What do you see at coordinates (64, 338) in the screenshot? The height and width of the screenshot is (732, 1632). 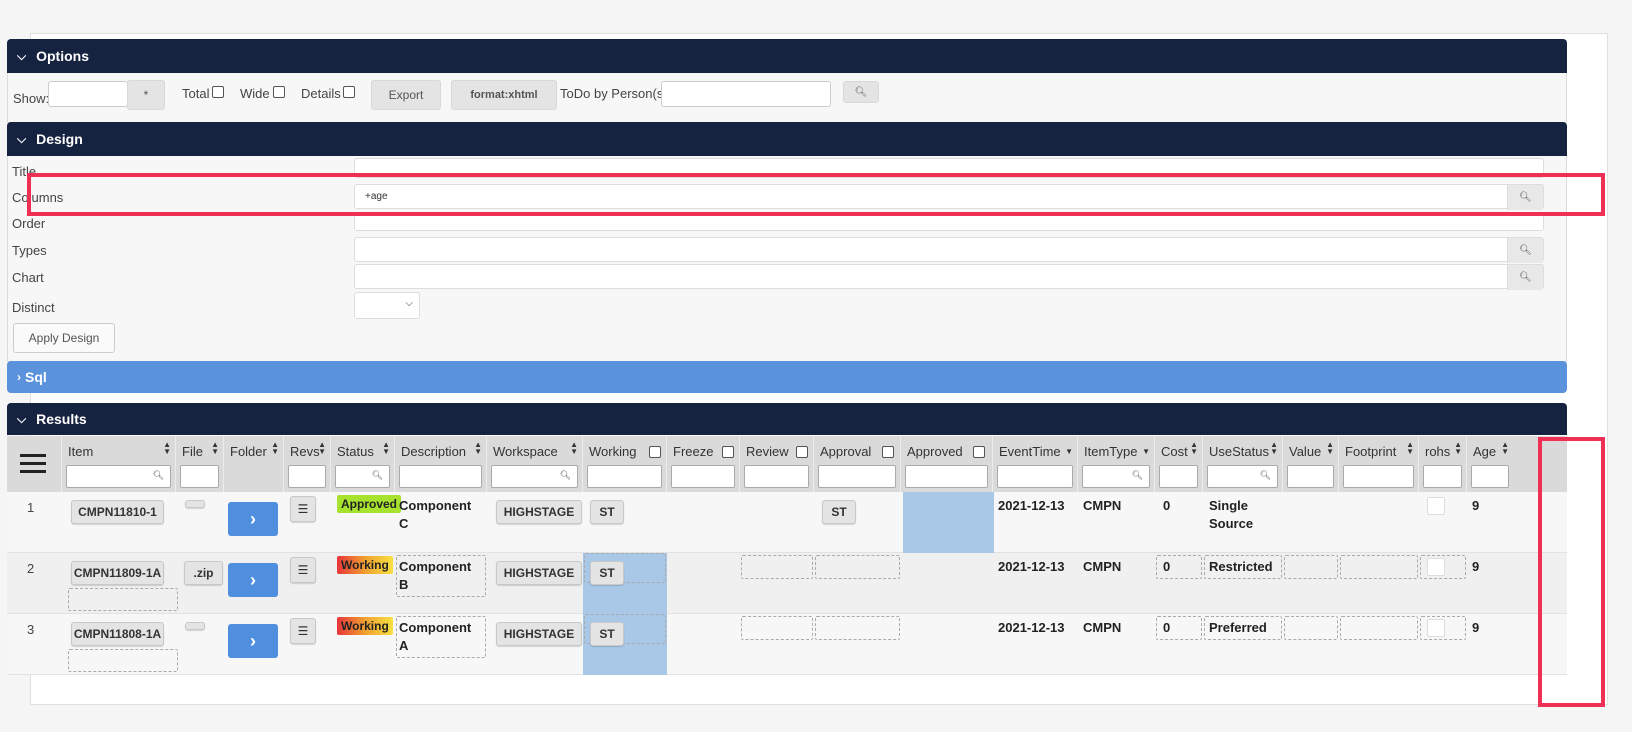 I see `apply-design-button: Apply Design` at bounding box center [64, 338].